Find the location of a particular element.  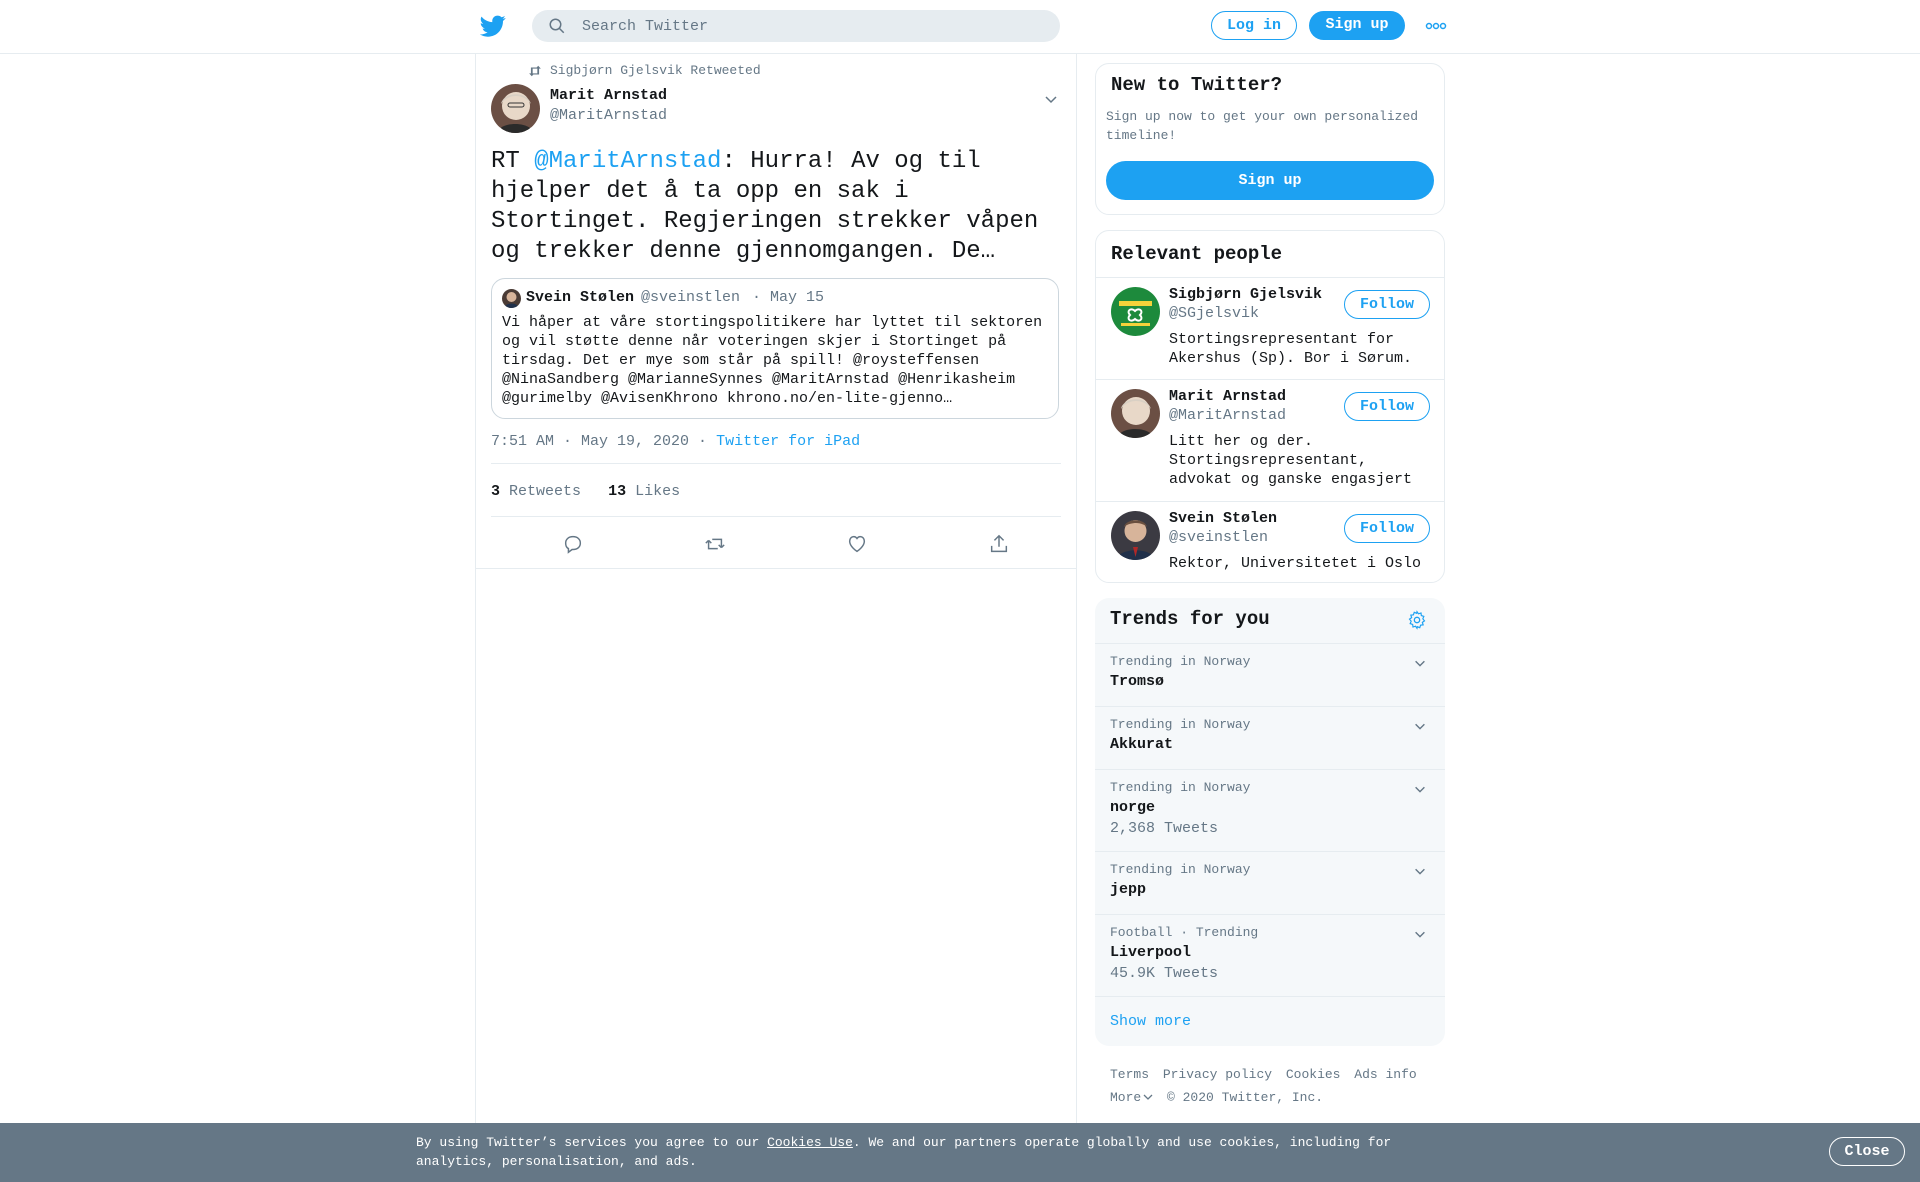

person-name: Svein Stølen is located at coordinates (1223, 518).